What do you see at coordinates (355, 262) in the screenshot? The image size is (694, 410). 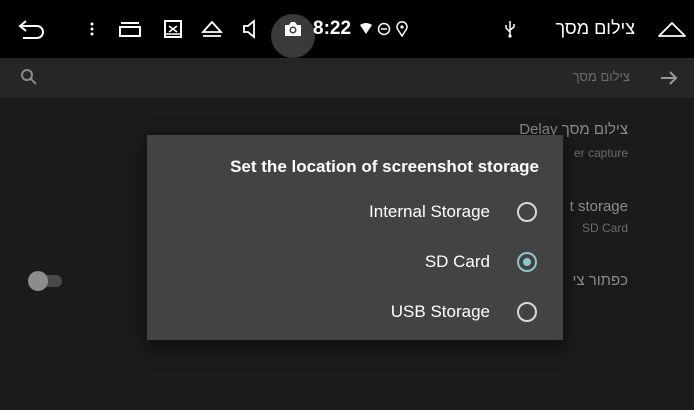 I see `option-sd-card: SD Card` at bounding box center [355, 262].